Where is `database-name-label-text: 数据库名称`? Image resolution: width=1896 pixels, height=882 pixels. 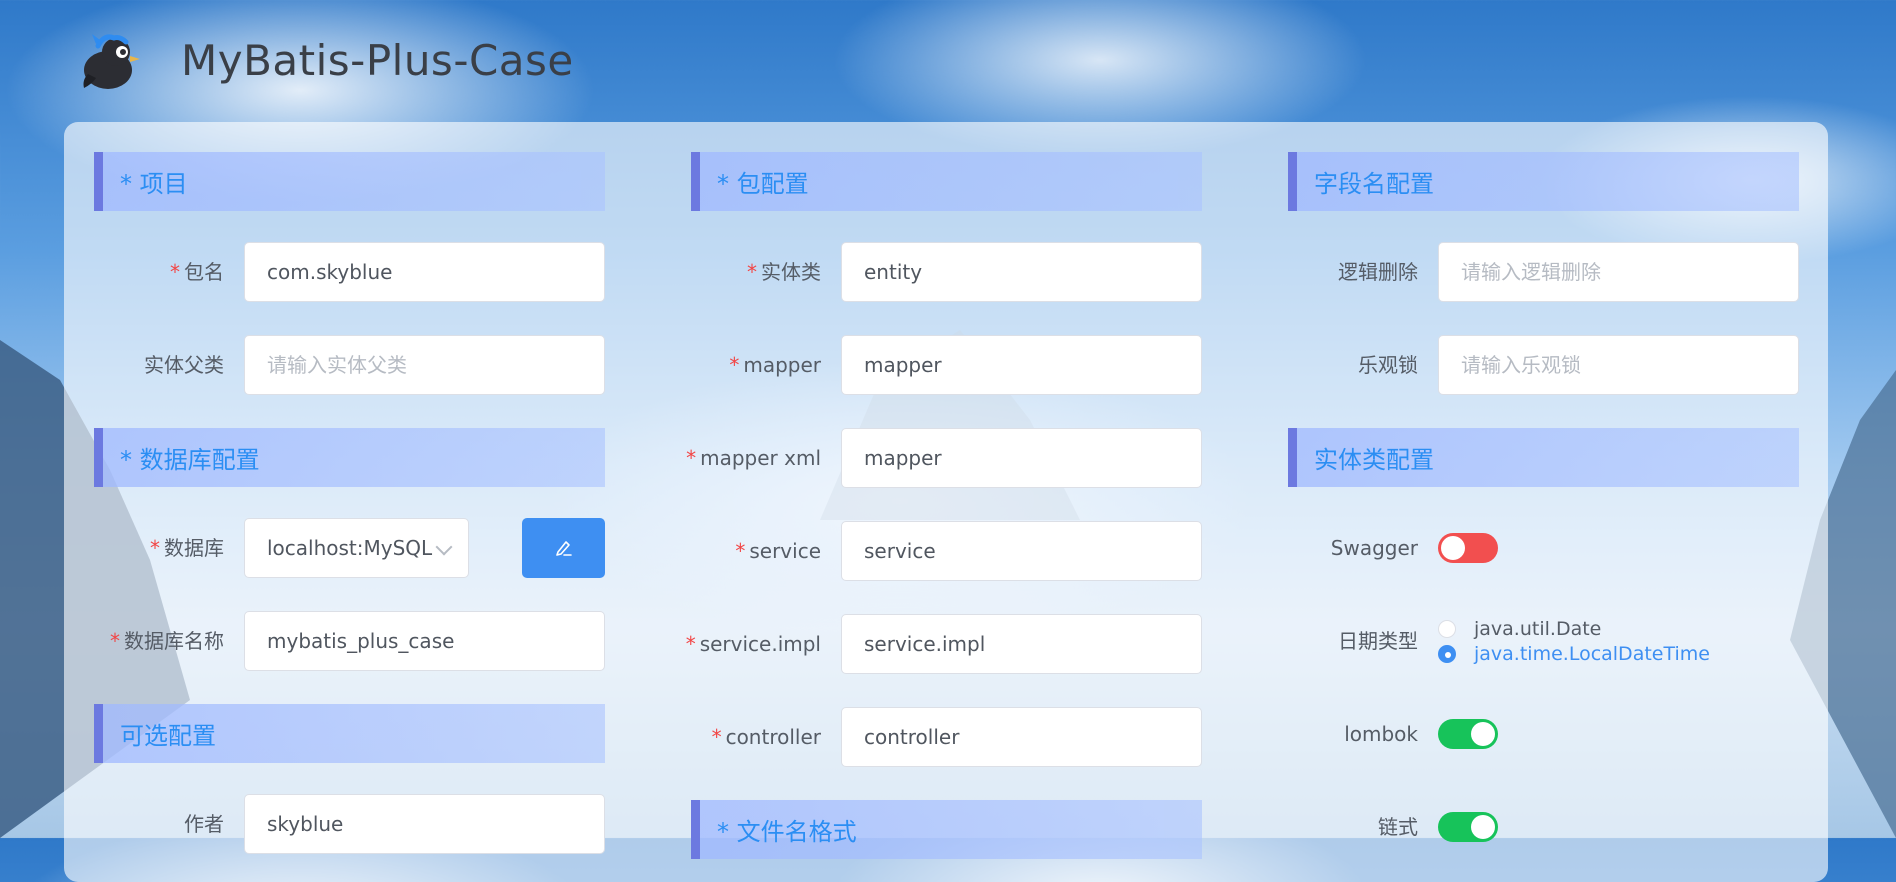
database-name-label-text: 数据库名称 is located at coordinates (174, 641).